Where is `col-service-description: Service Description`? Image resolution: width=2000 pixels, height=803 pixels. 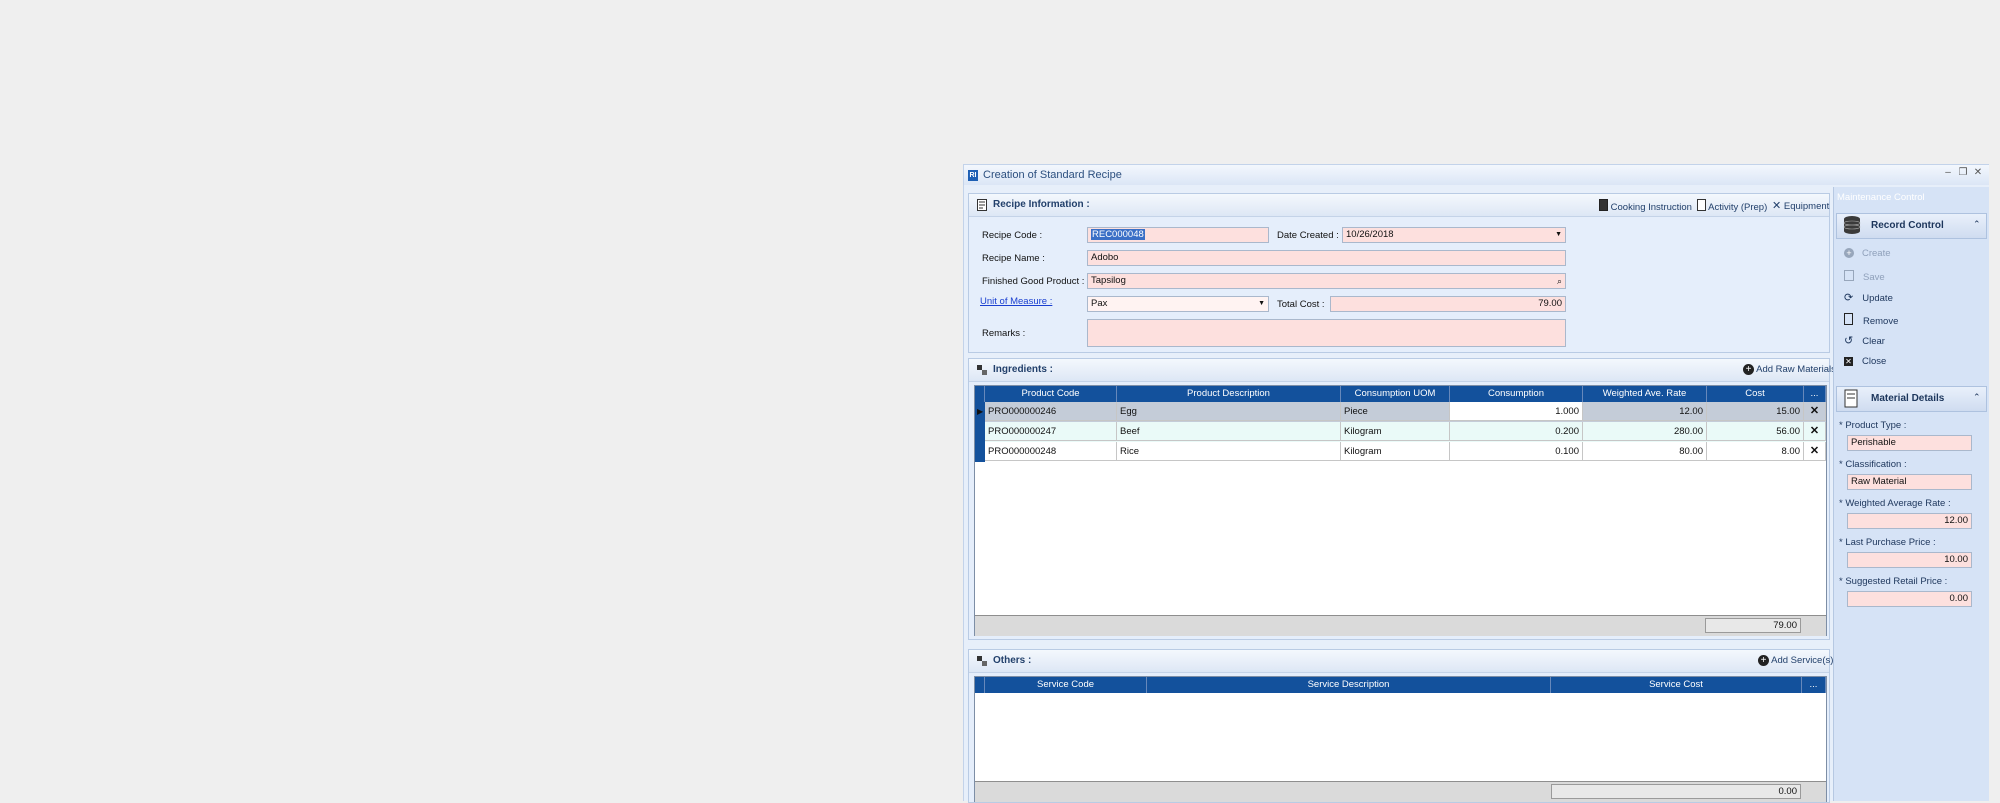 col-service-description: Service Description is located at coordinates (1349, 685).